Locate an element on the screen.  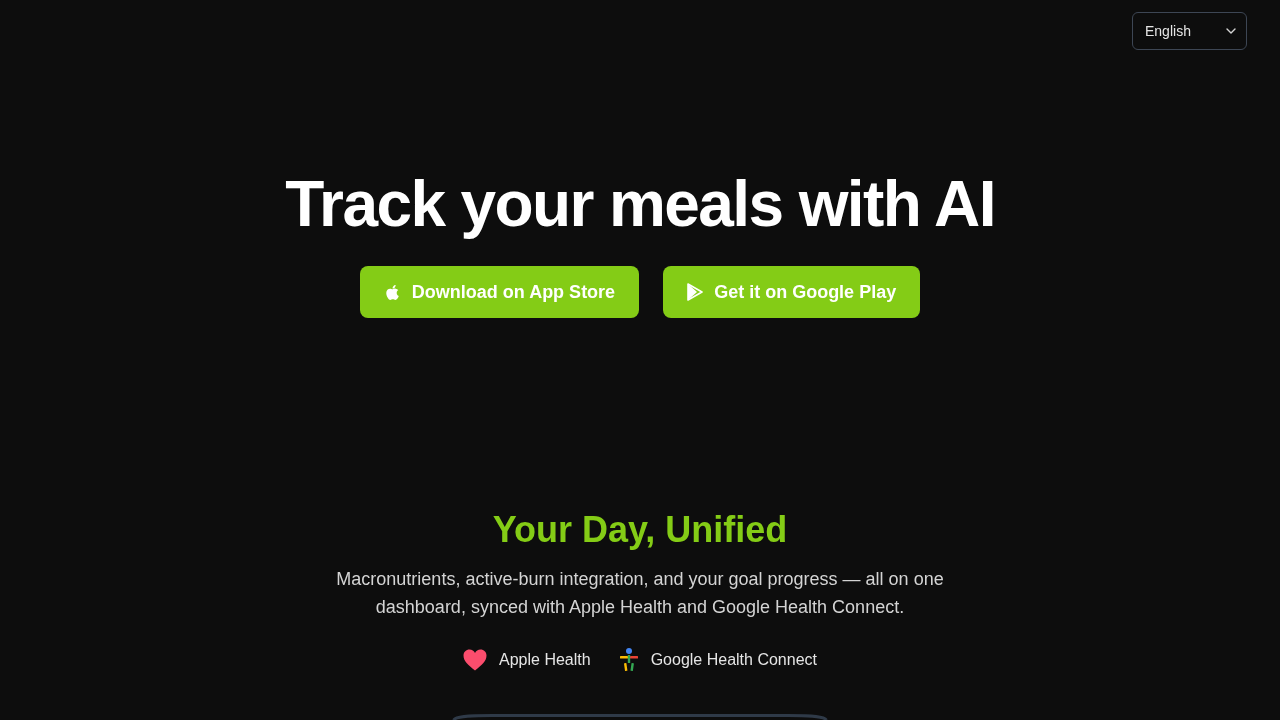
section-description: Macronutrients, active-burn integration, and your goal progress — all on one dashboard, synced with Apple Health and Google Health Connect. is located at coordinates (640, 593).